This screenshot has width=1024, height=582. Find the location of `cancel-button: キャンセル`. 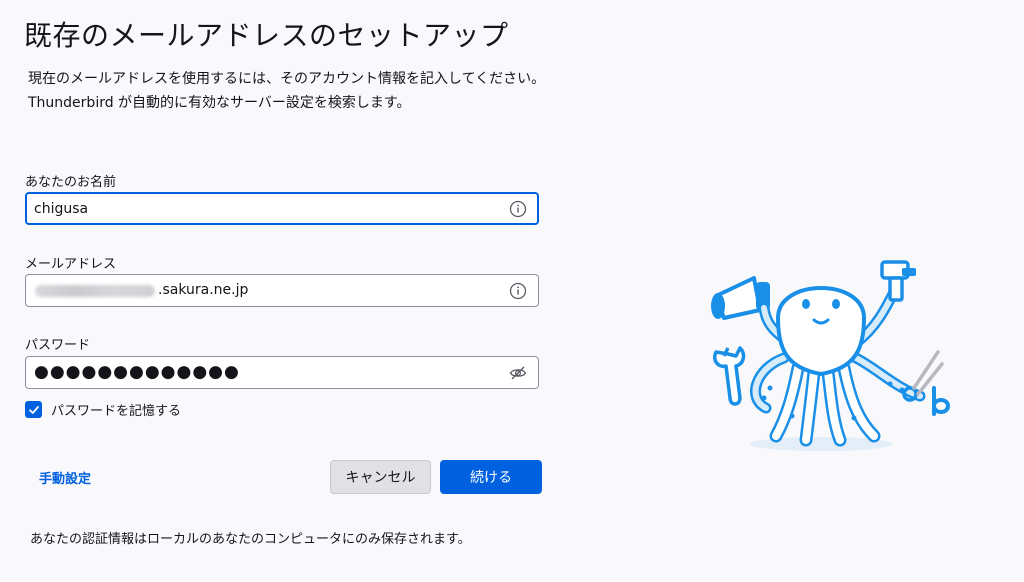

cancel-button: キャンセル is located at coordinates (380, 477).